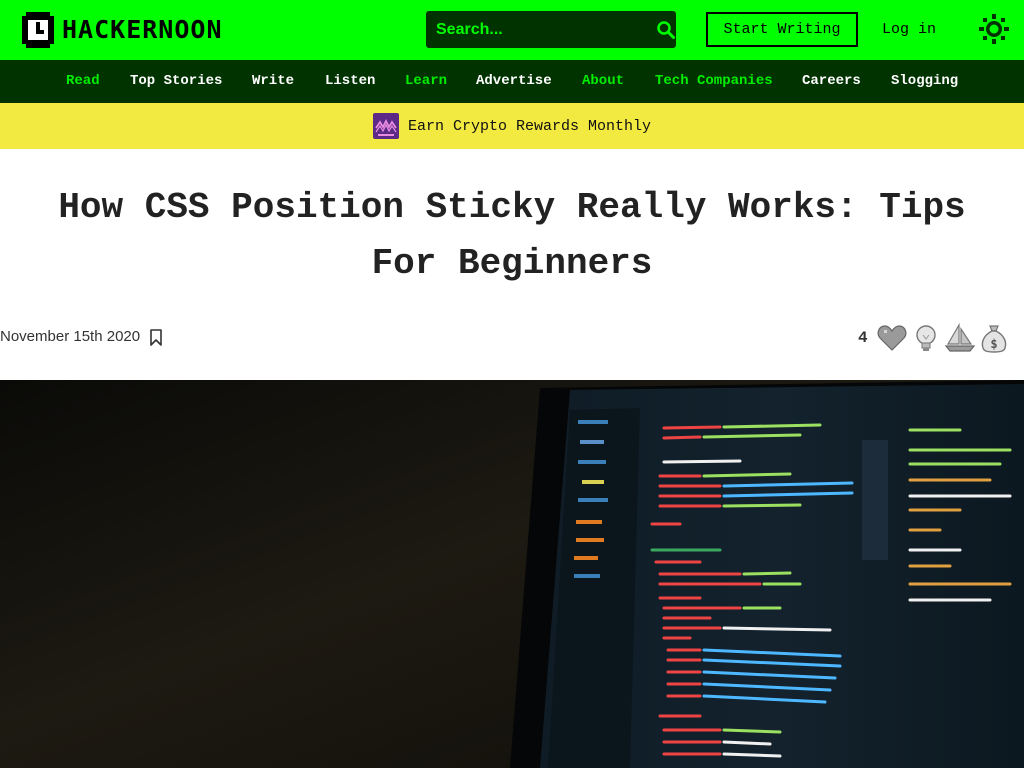 The width and height of the screenshot is (1024, 768). What do you see at coordinates (863, 338) in the screenshot?
I see `reaction-count: 4` at bounding box center [863, 338].